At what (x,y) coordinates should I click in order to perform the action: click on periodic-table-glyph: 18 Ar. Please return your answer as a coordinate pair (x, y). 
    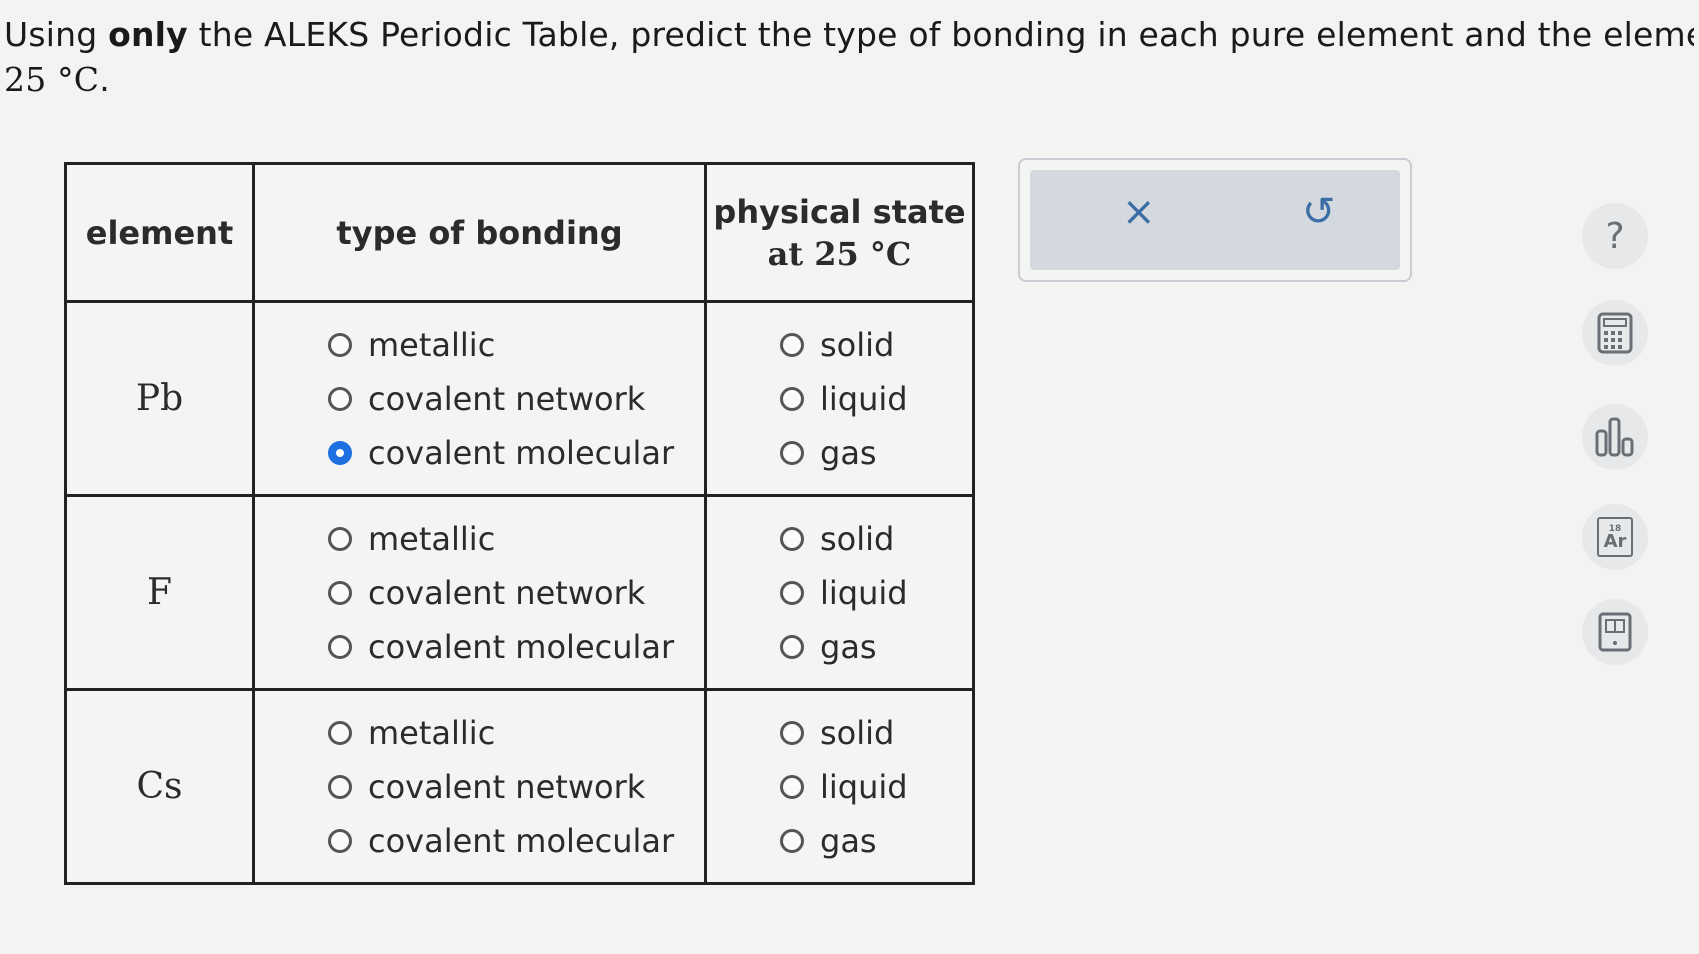
    Looking at the image, I should click on (1615, 537).